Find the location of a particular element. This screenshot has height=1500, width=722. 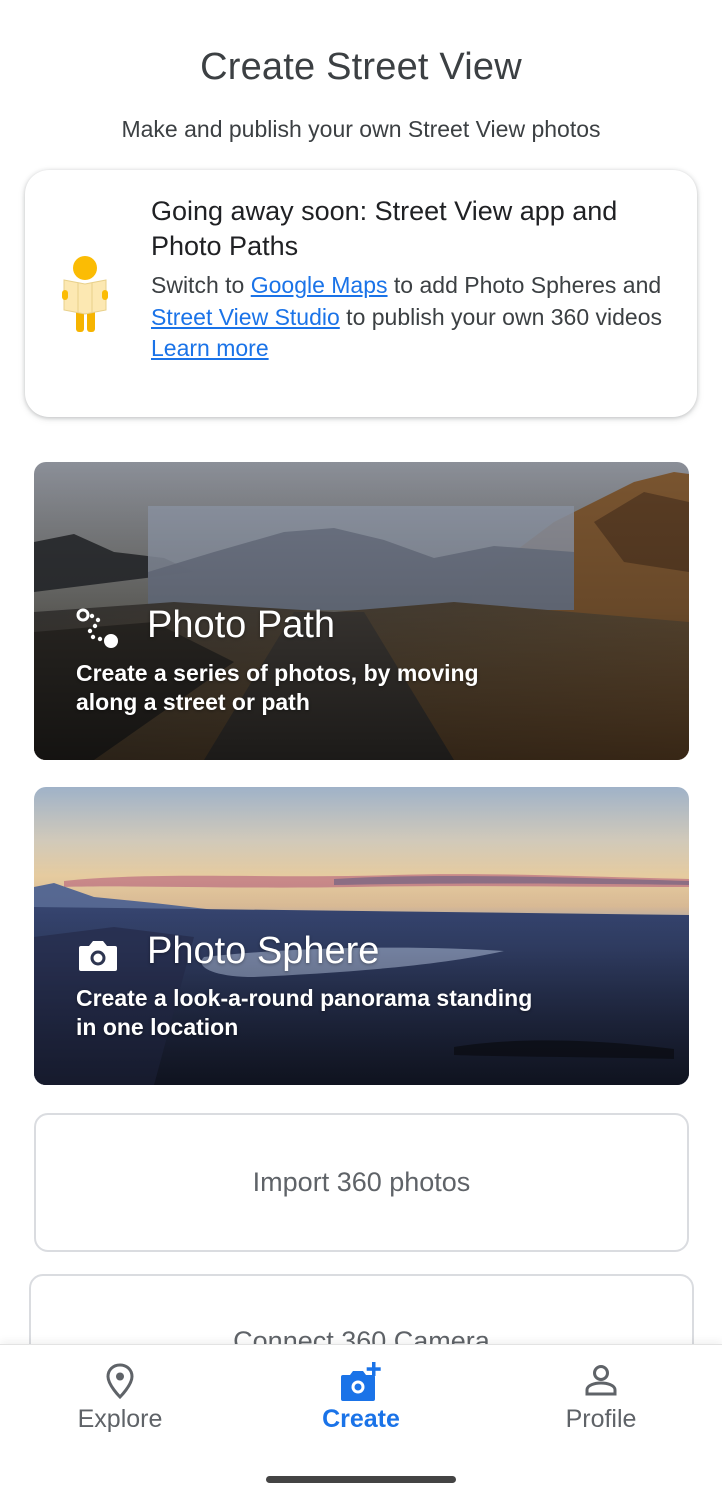

notice-text: Switch to is located at coordinates (201, 285).